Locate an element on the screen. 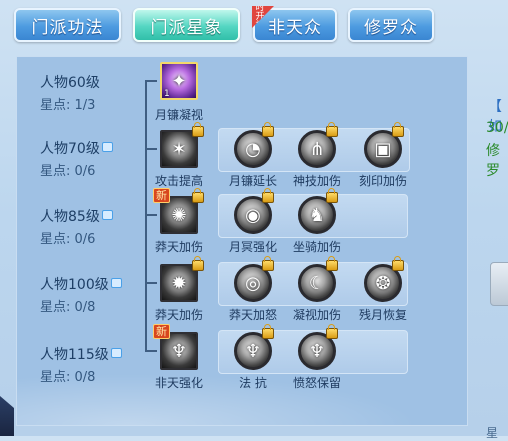  tier-level: 人物85级 is located at coordinates (76, 216).